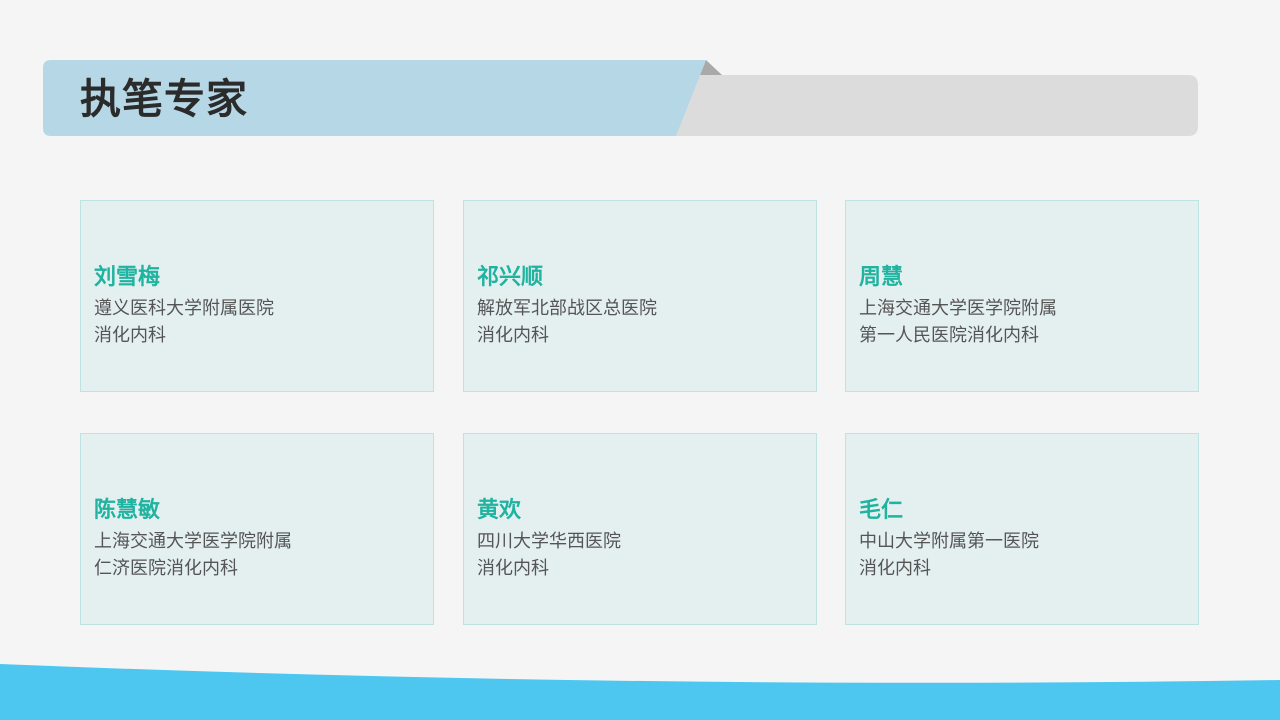 This screenshot has height=720, width=1280. What do you see at coordinates (164, 99) in the screenshot?
I see `page-title: 执笔专家` at bounding box center [164, 99].